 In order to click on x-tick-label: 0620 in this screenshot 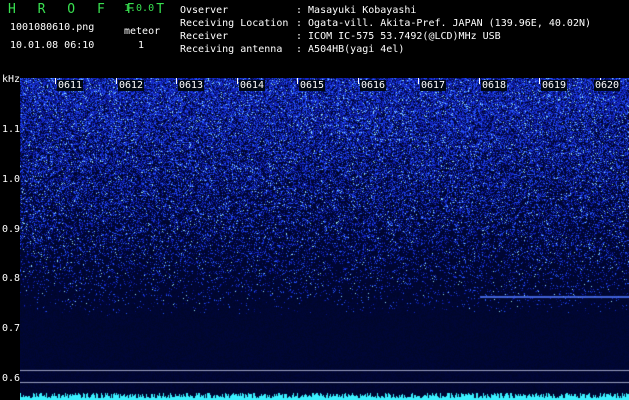, I will do `click(607, 85)`.